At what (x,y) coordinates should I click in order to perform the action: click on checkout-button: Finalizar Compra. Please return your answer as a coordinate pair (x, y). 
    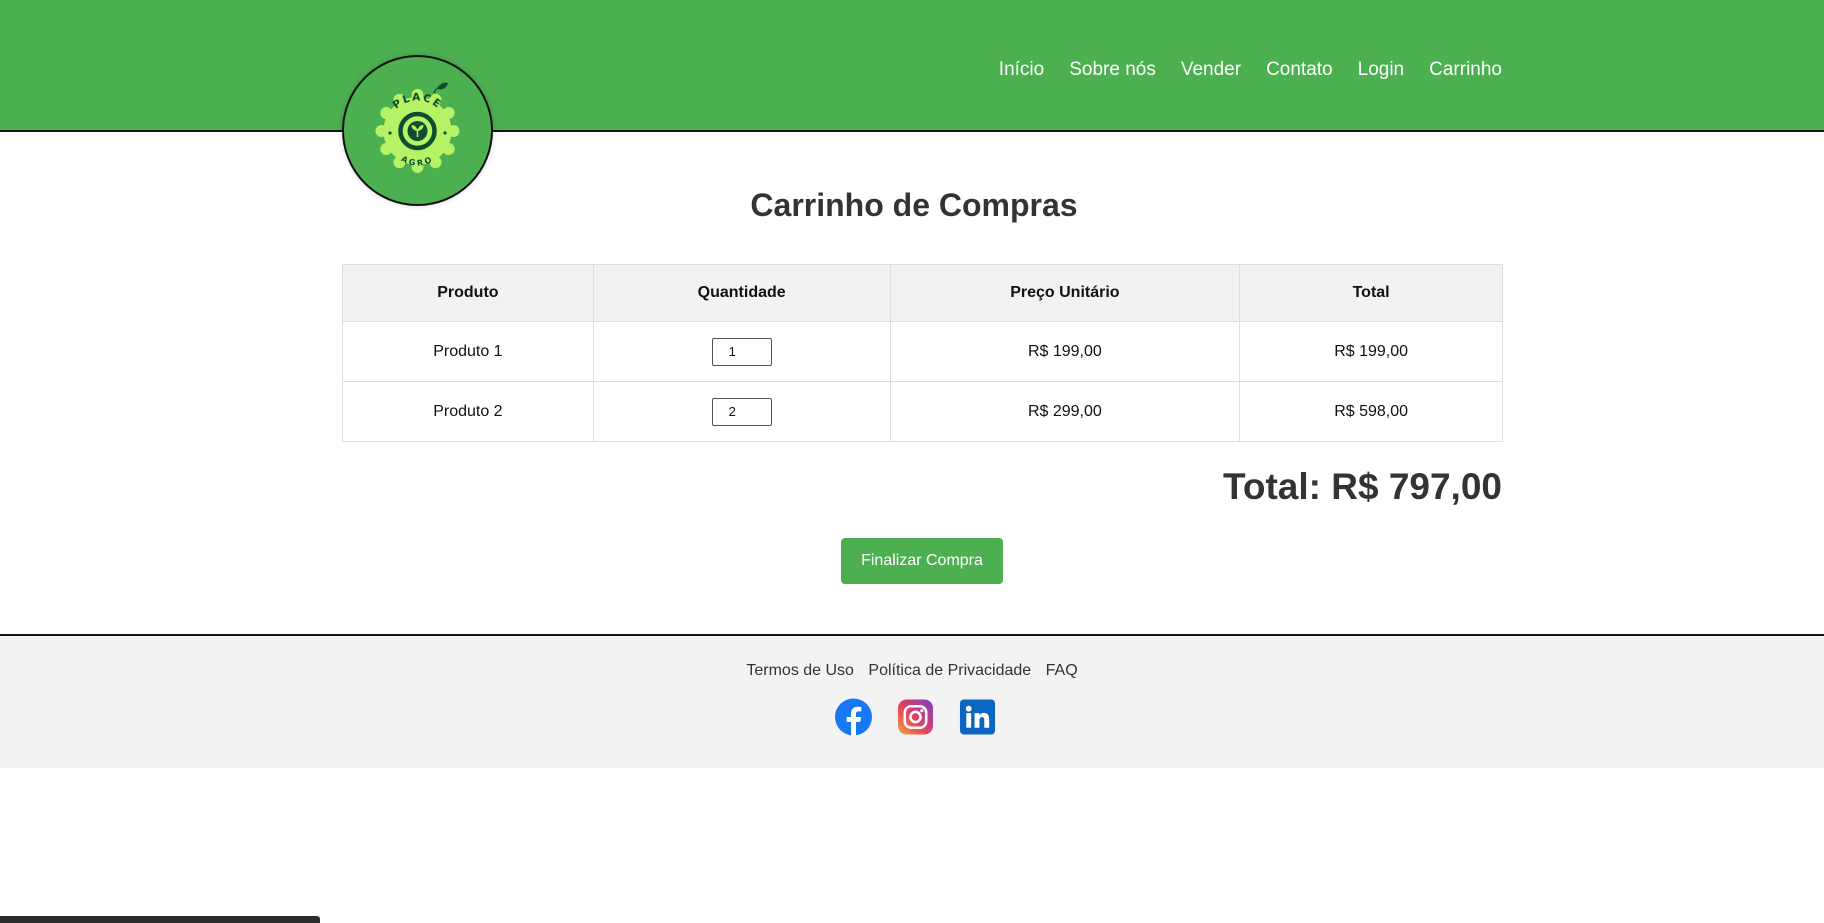
    Looking at the image, I should click on (922, 561).